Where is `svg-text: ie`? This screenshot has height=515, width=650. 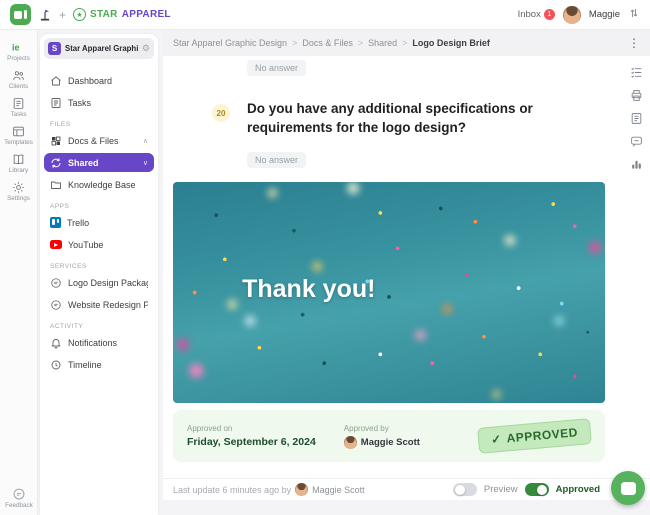 svg-text: ie is located at coordinates (16, 47).